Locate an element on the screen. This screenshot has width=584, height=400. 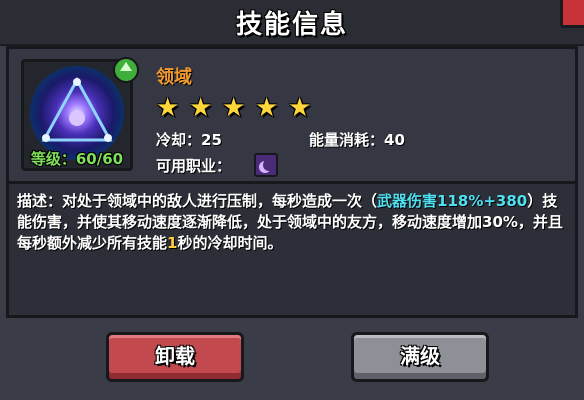
energy-stat: 能量消耗：40 is located at coordinates (357, 139).